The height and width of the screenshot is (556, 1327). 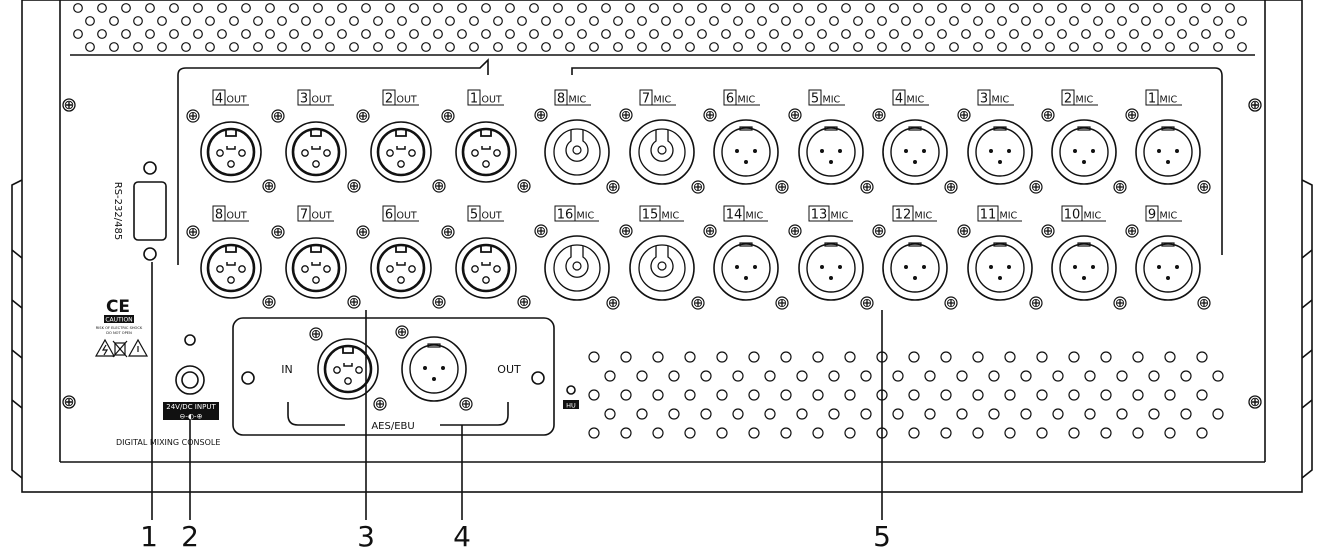 What do you see at coordinates (119, 333) in the screenshot?
I see `caution-line2: DO NOT OPEN` at bounding box center [119, 333].